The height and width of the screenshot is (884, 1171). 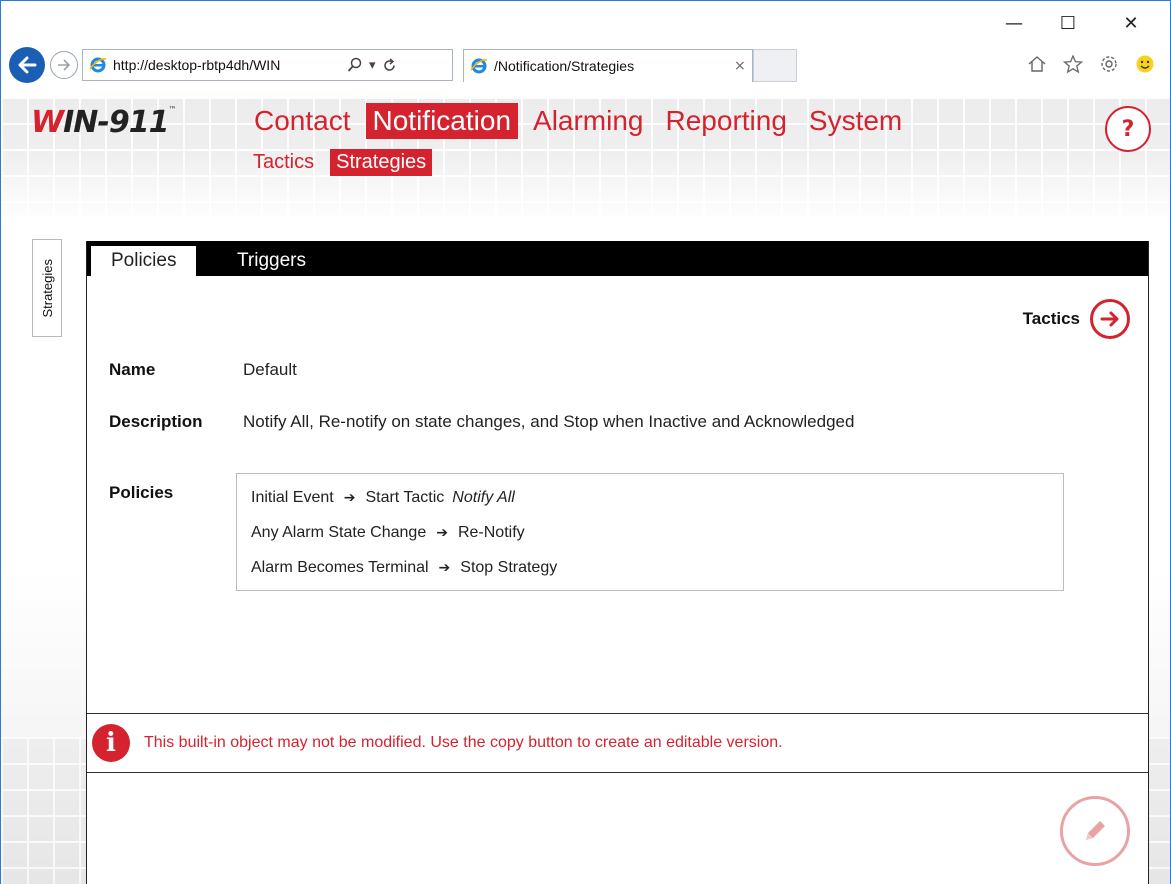 What do you see at coordinates (292, 497) in the screenshot?
I see `policy-event: Initial Event` at bounding box center [292, 497].